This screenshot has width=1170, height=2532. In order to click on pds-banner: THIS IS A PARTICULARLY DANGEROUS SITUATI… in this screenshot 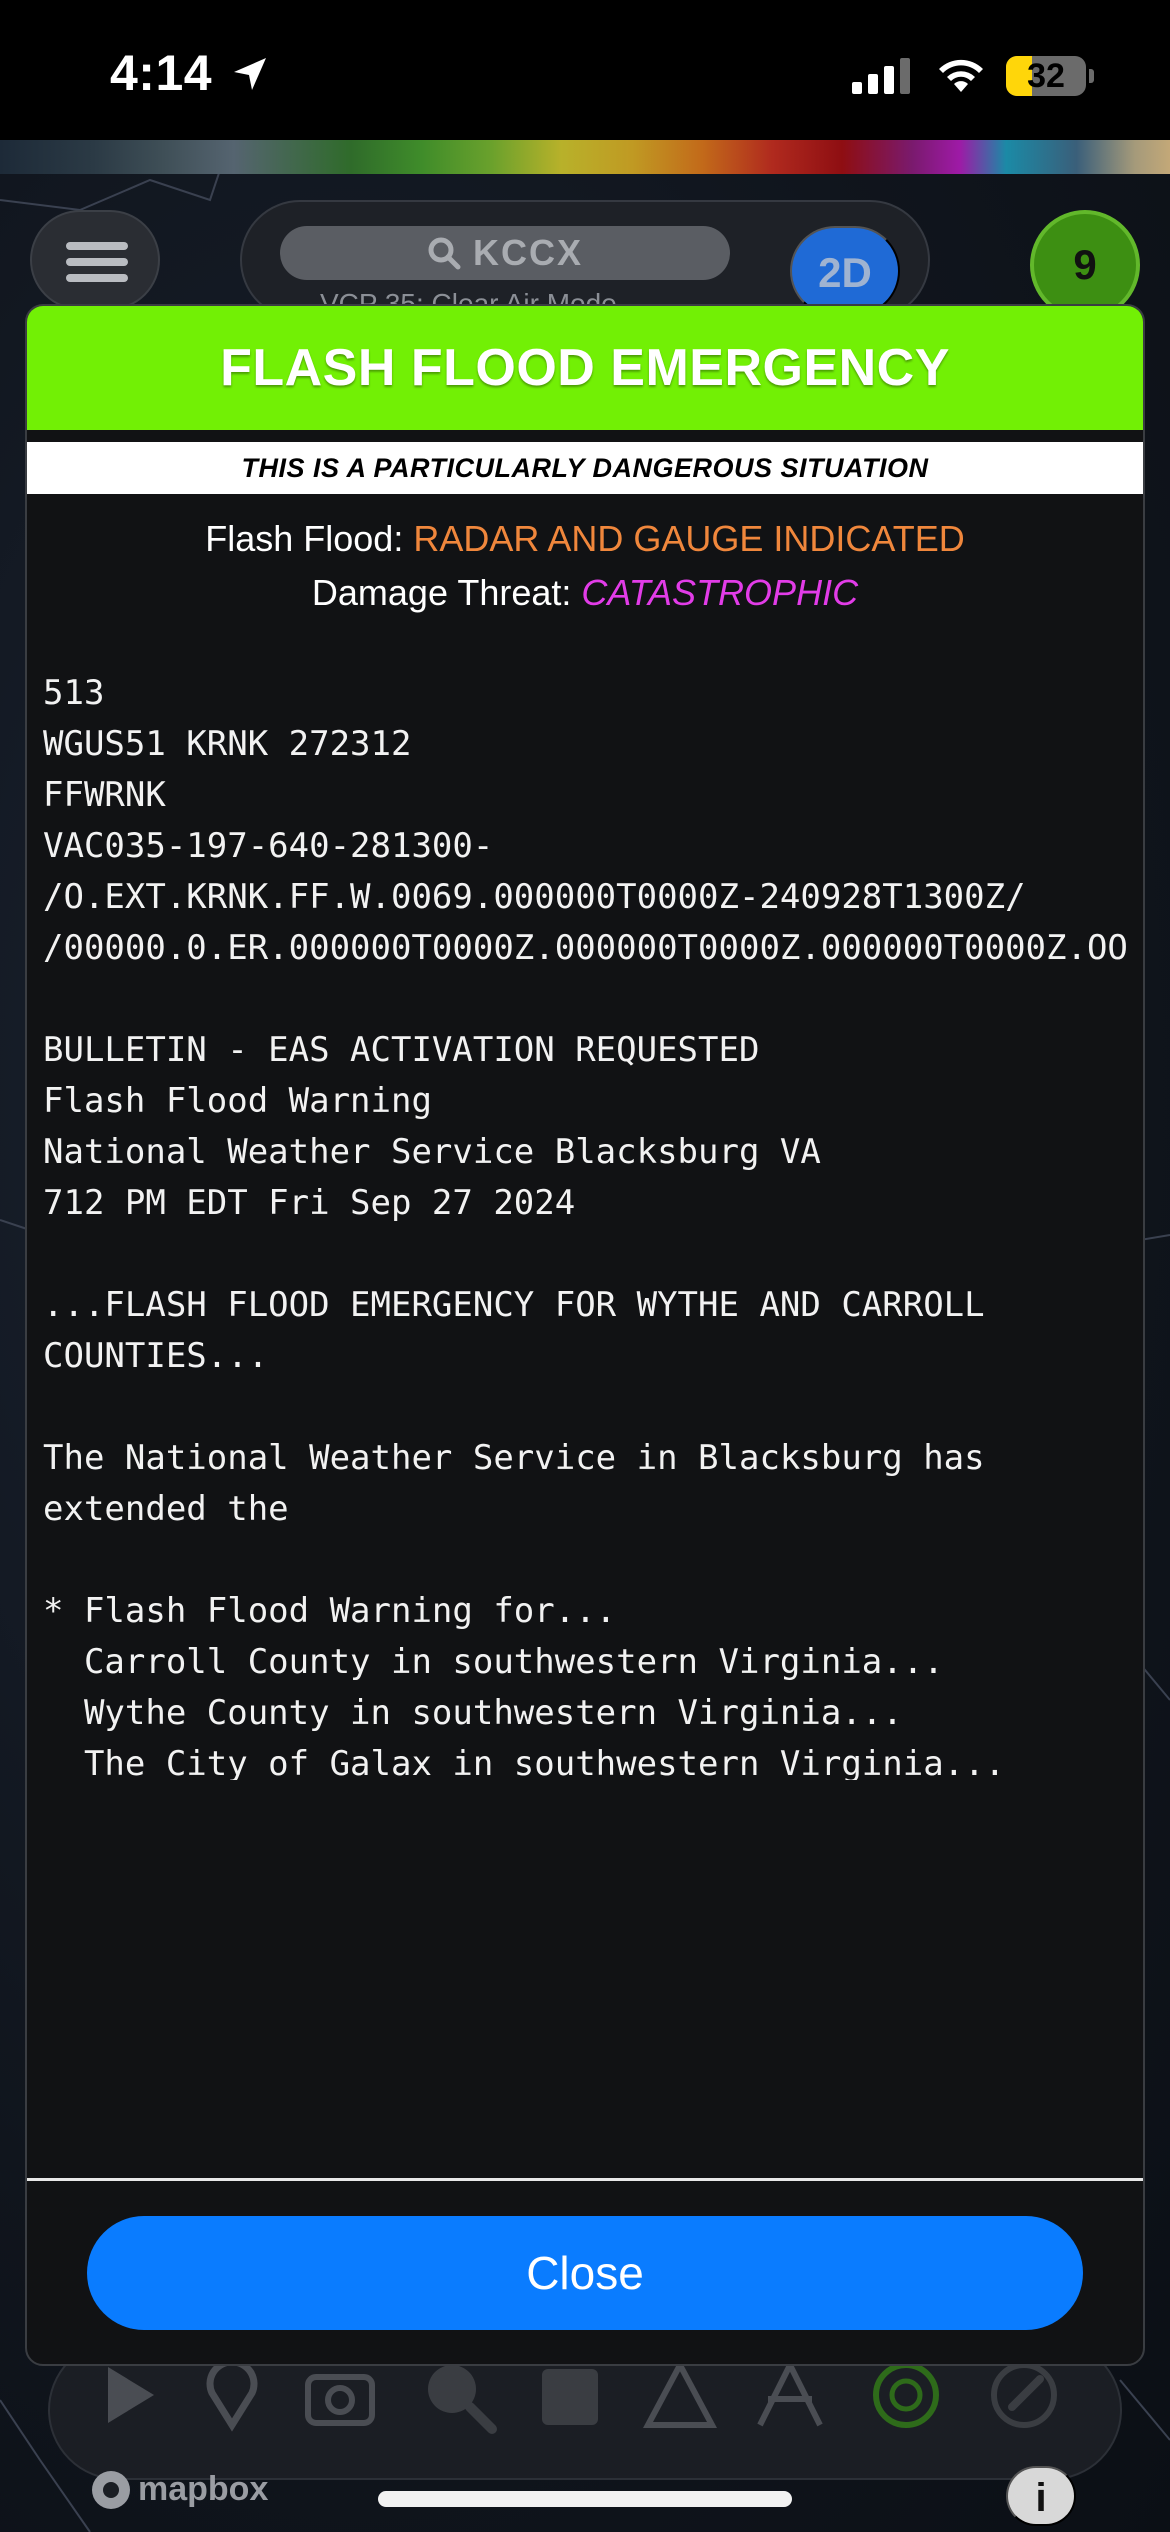, I will do `click(585, 468)`.